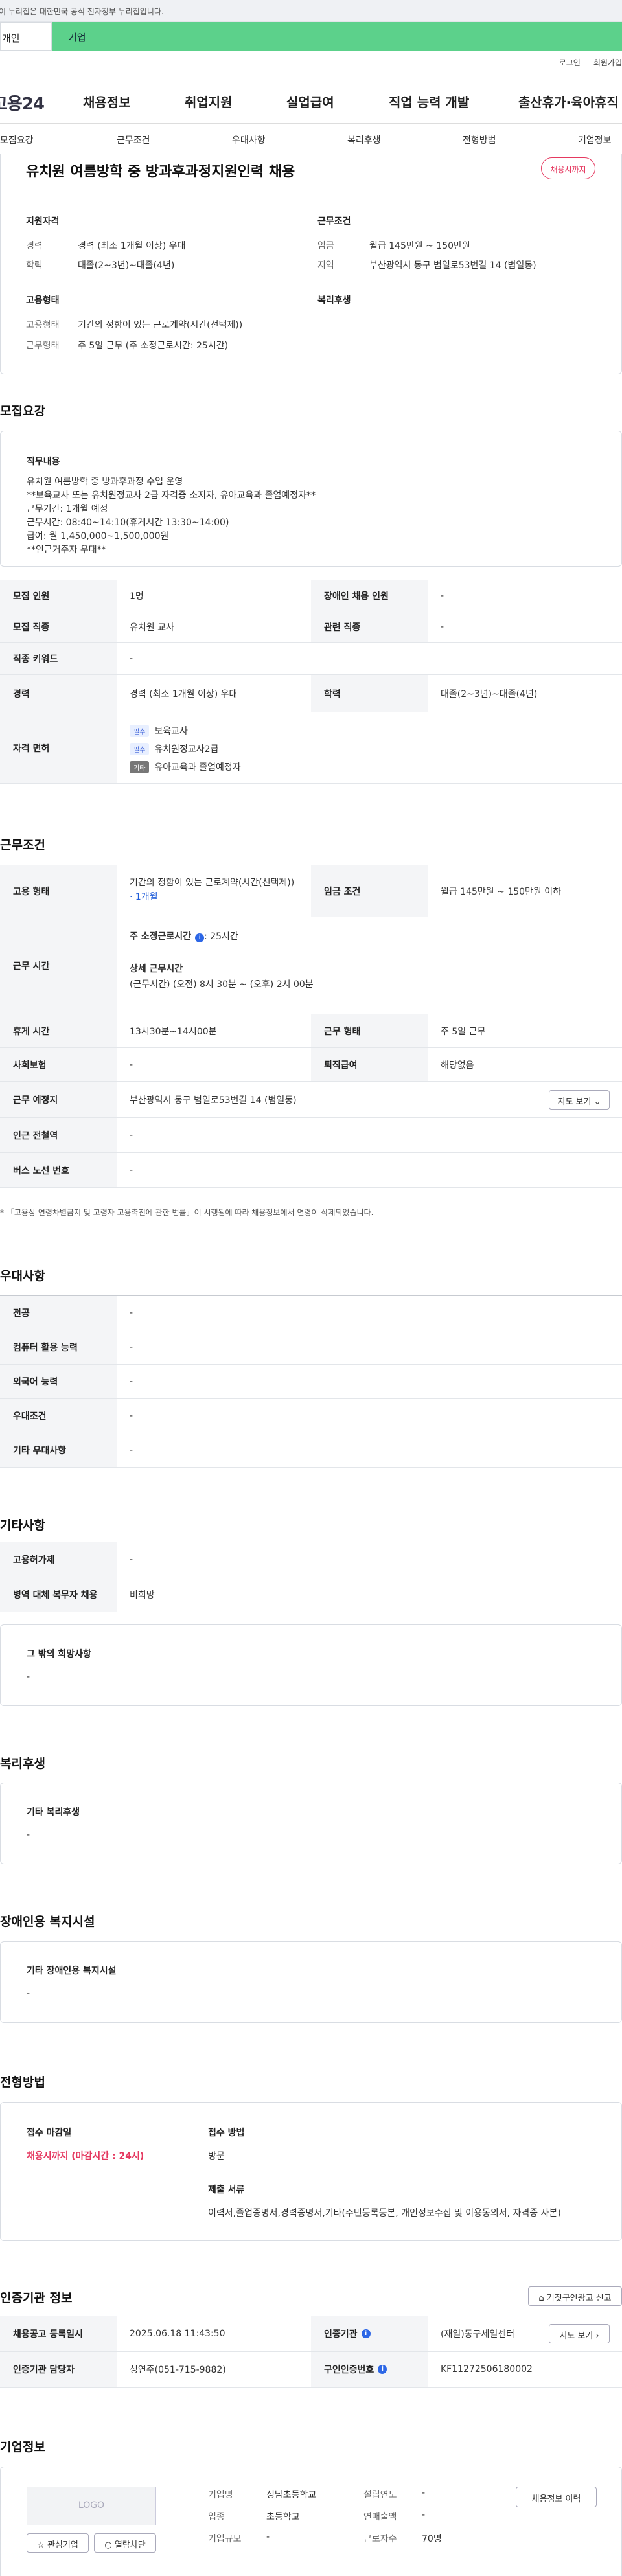 Image resolution: width=622 pixels, height=2576 pixels. Describe the element at coordinates (22, 1764) in the screenshot. I see `welfare-heading: 복리후생` at that location.